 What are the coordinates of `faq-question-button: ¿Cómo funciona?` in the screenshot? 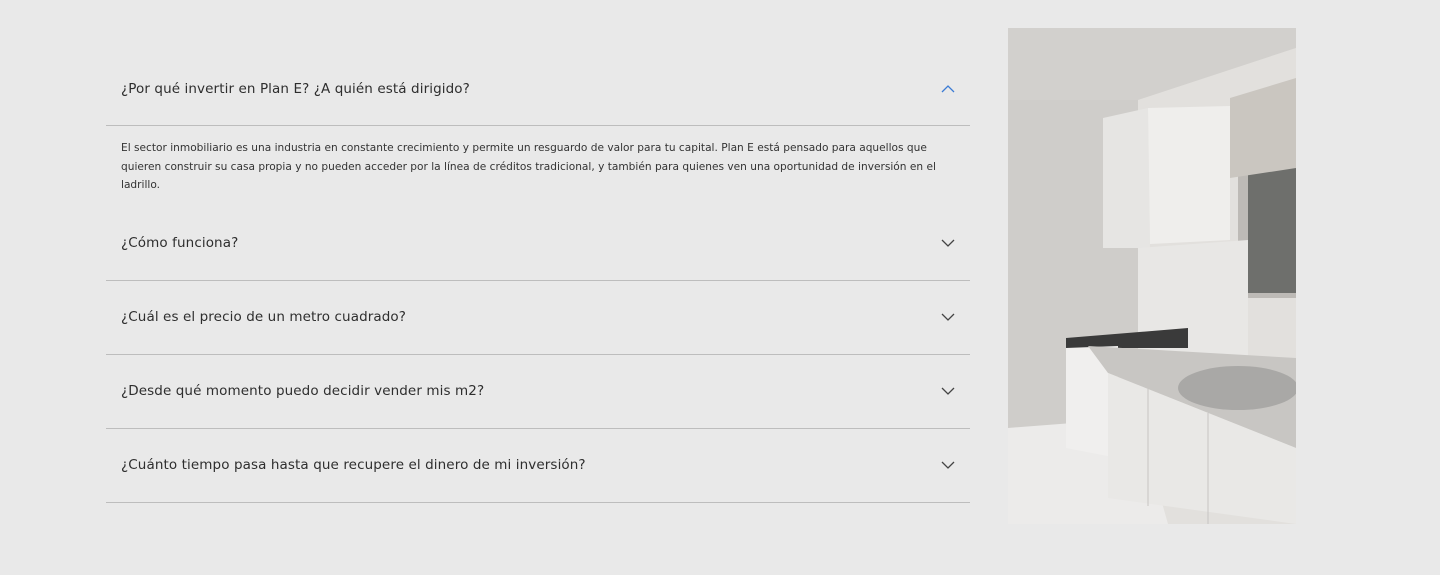 It's located at (538, 243).